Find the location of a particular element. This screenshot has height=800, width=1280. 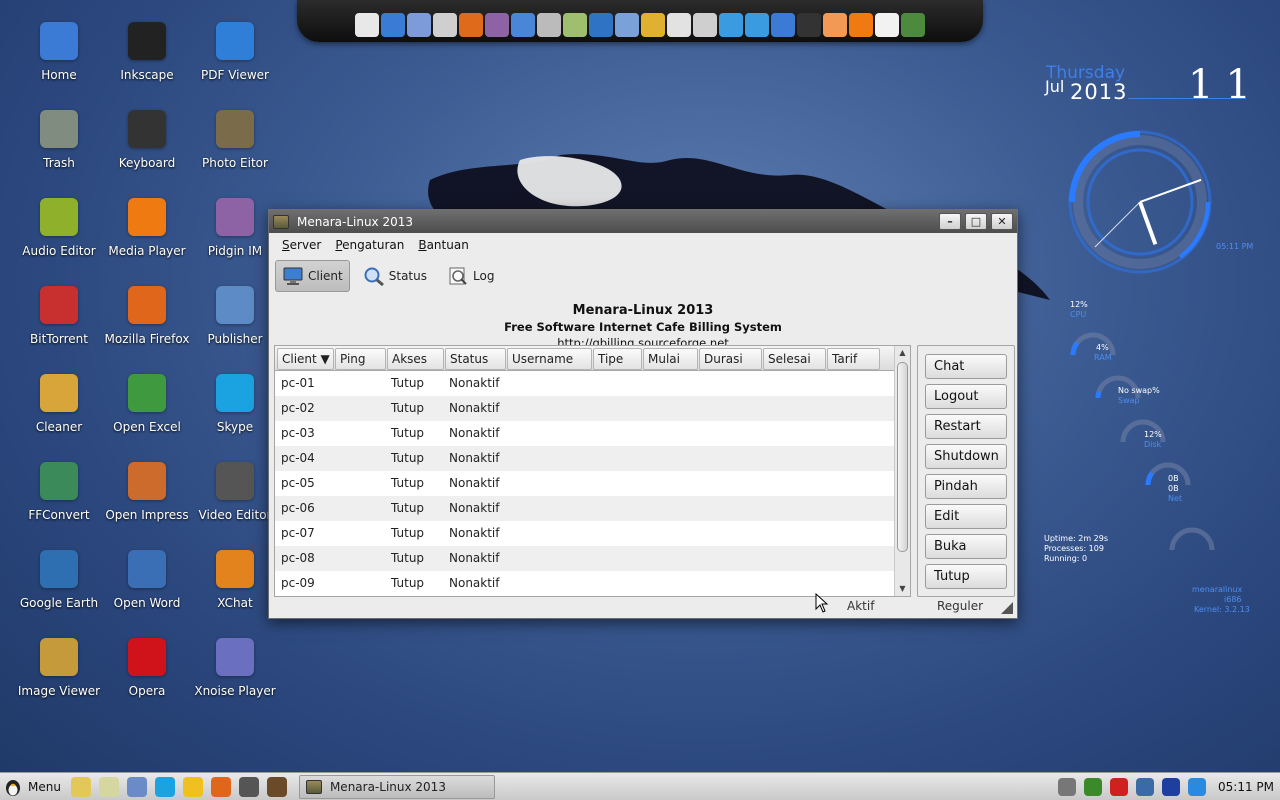

column-header: Tarif is located at coordinates (853, 359).